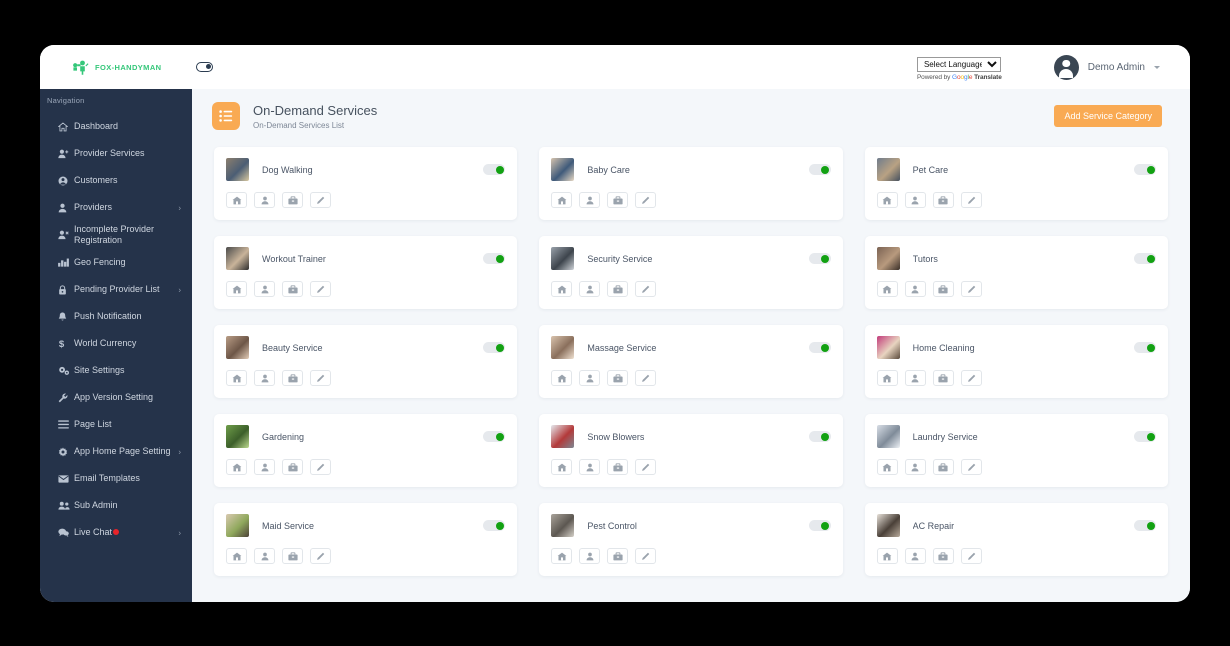 The width and height of the screenshot is (1230, 646). What do you see at coordinates (116, 478) in the screenshot?
I see `sidebar-item-email-templates: Email Templates` at bounding box center [116, 478].